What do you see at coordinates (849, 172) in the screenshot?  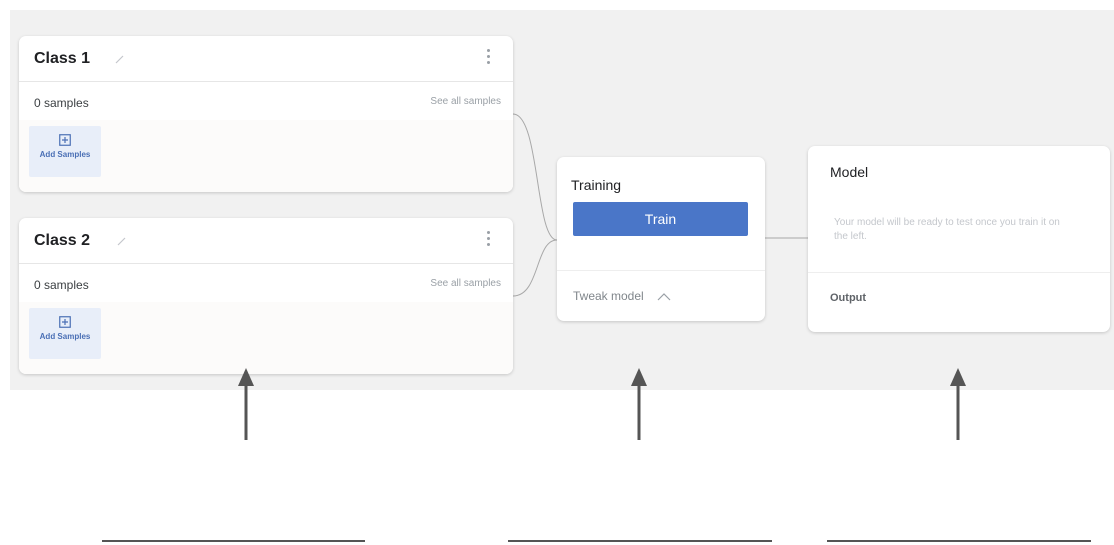 I see `model-title: Model` at bounding box center [849, 172].